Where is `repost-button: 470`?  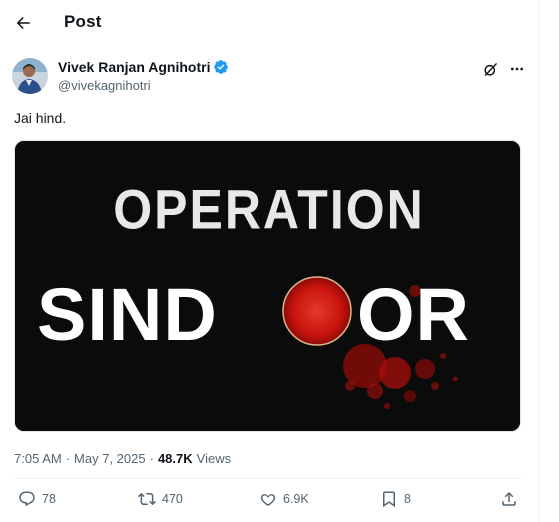 repost-button: 470 is located at coordinates (160, 499).